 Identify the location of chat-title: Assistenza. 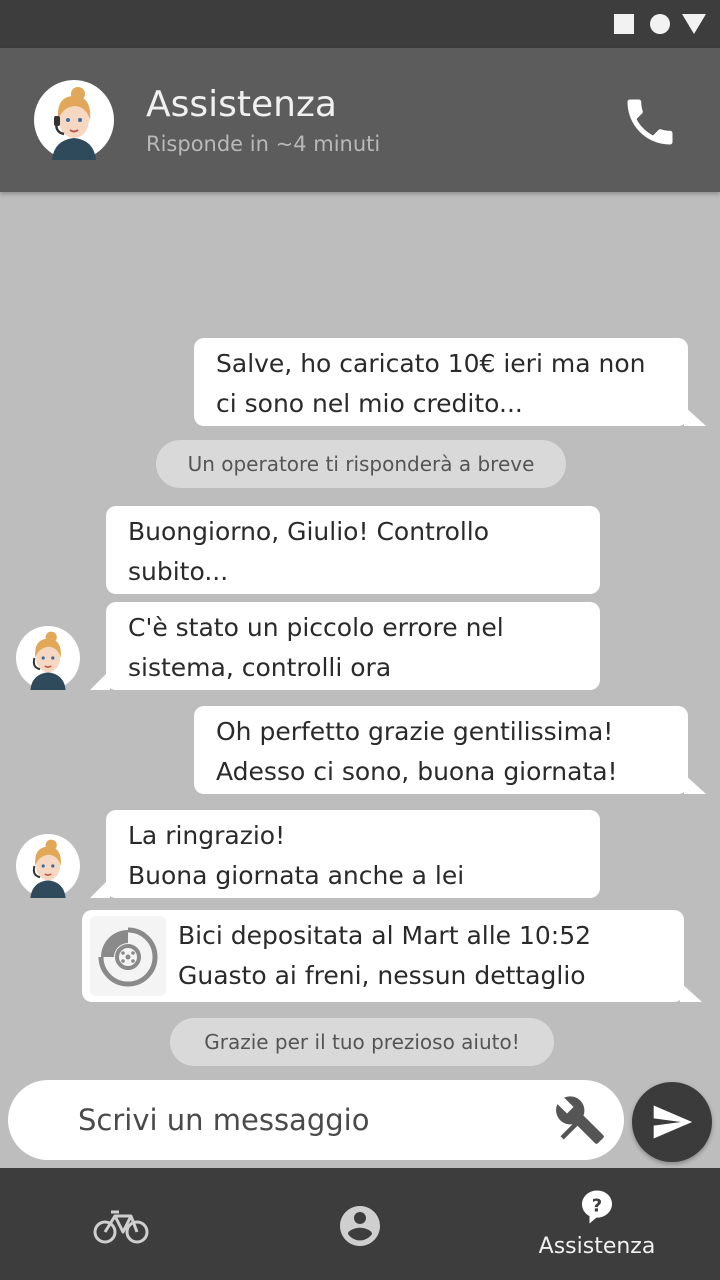
(241, 104).